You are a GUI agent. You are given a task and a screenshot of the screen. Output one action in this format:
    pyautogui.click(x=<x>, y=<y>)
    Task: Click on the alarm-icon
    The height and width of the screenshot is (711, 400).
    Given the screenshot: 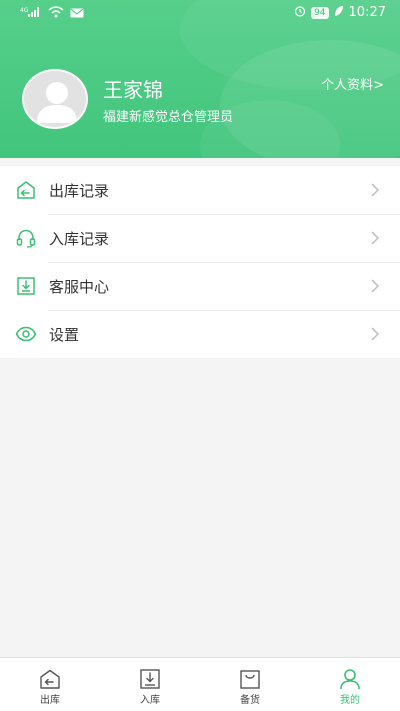 What is the action you would take?
    pyautogui.click(x=300, y=12)
    